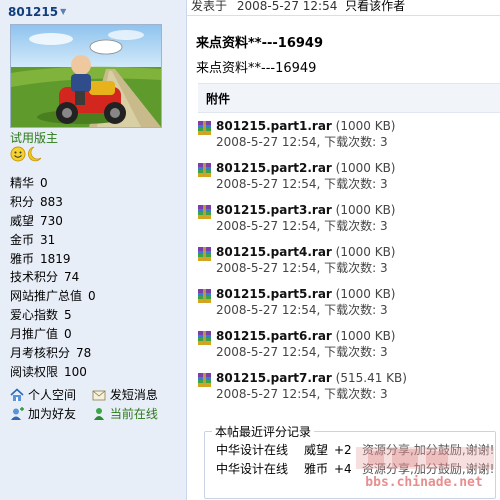  I want to click on stat-row: 爱心指数 5, so click(53, 315).